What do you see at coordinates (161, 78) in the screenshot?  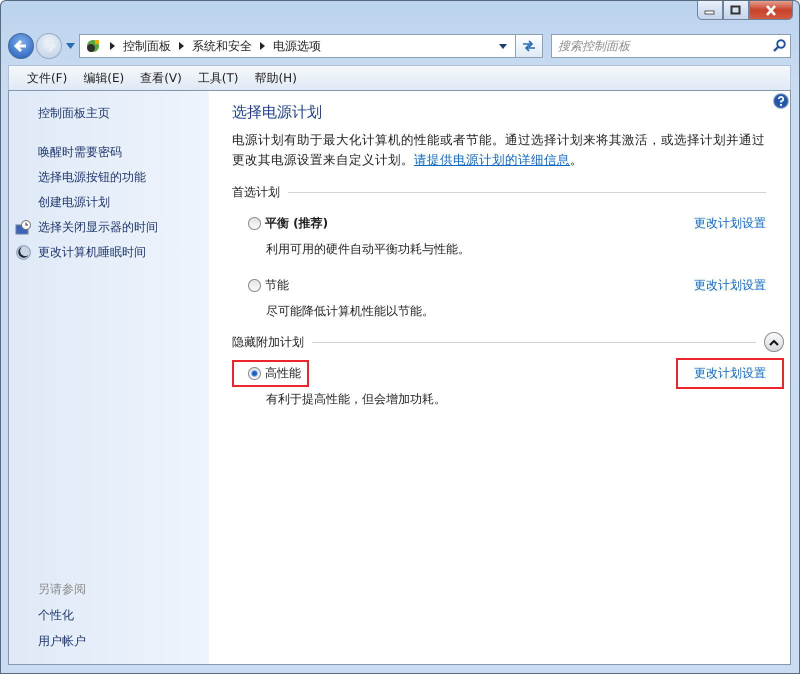 I see `menu-item: 查看(V)` at bounding box center [161, 78].